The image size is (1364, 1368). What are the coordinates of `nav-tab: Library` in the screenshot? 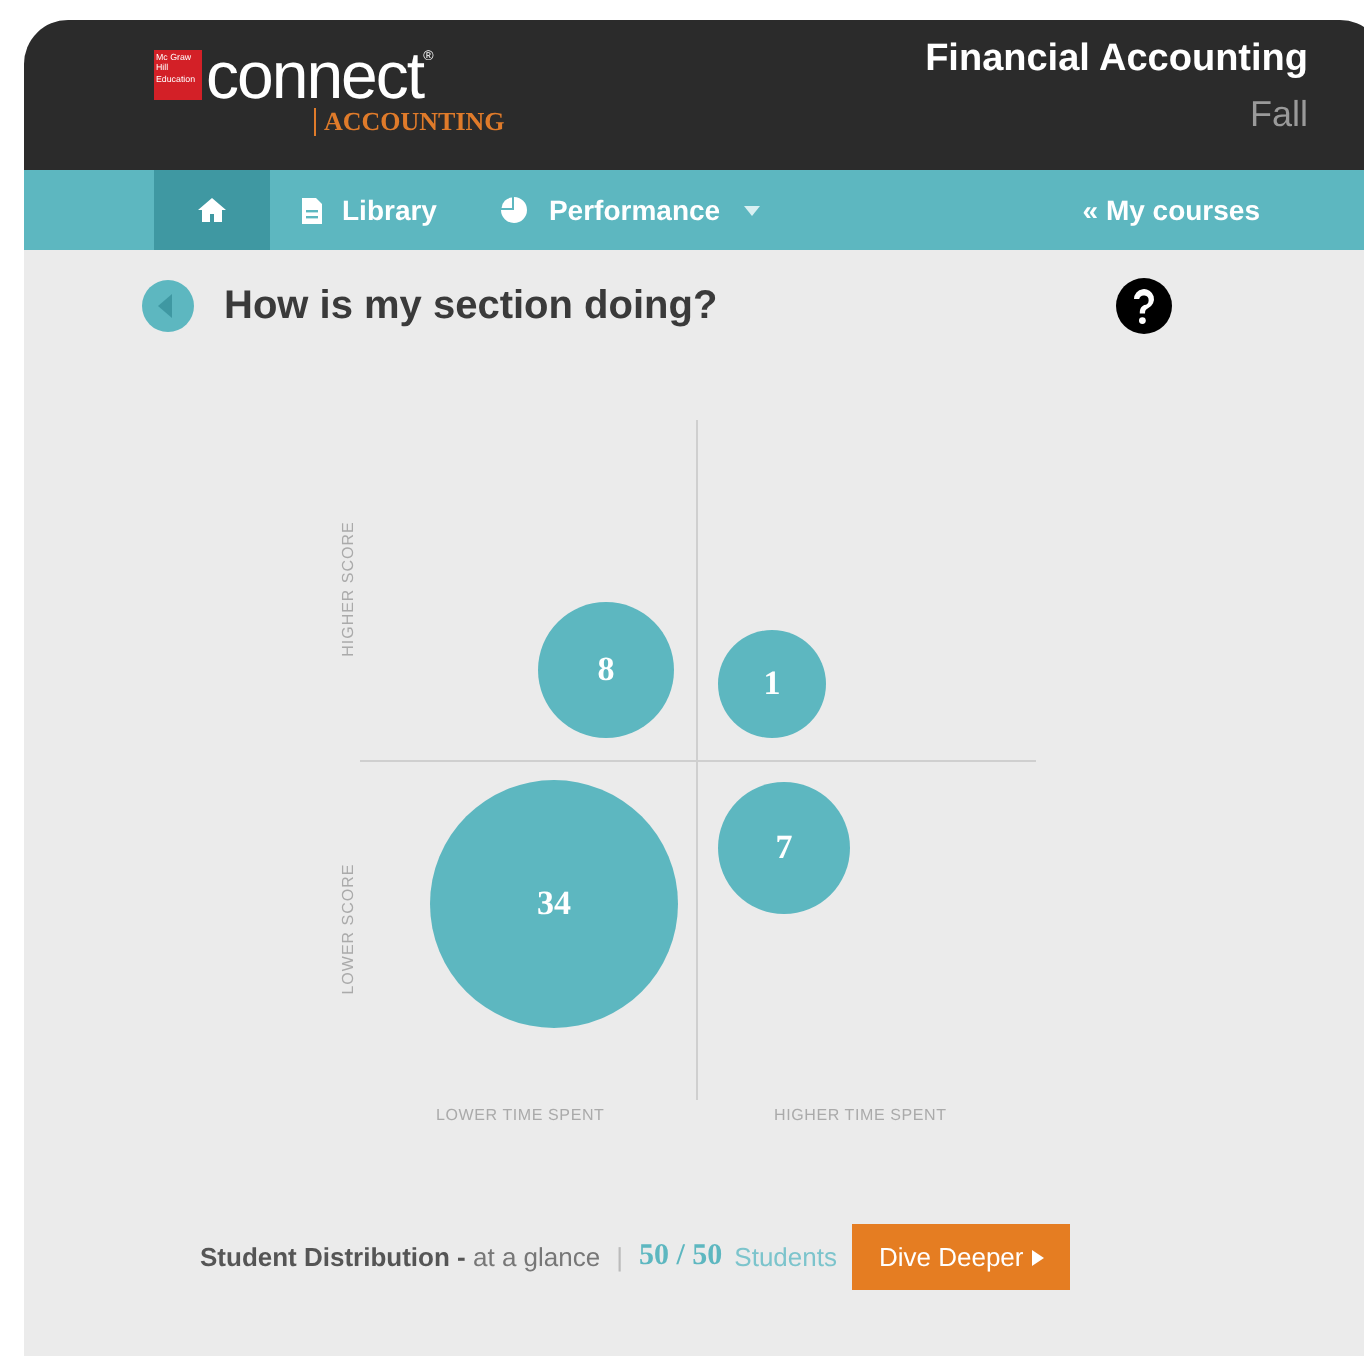 It's located at (369, 210).